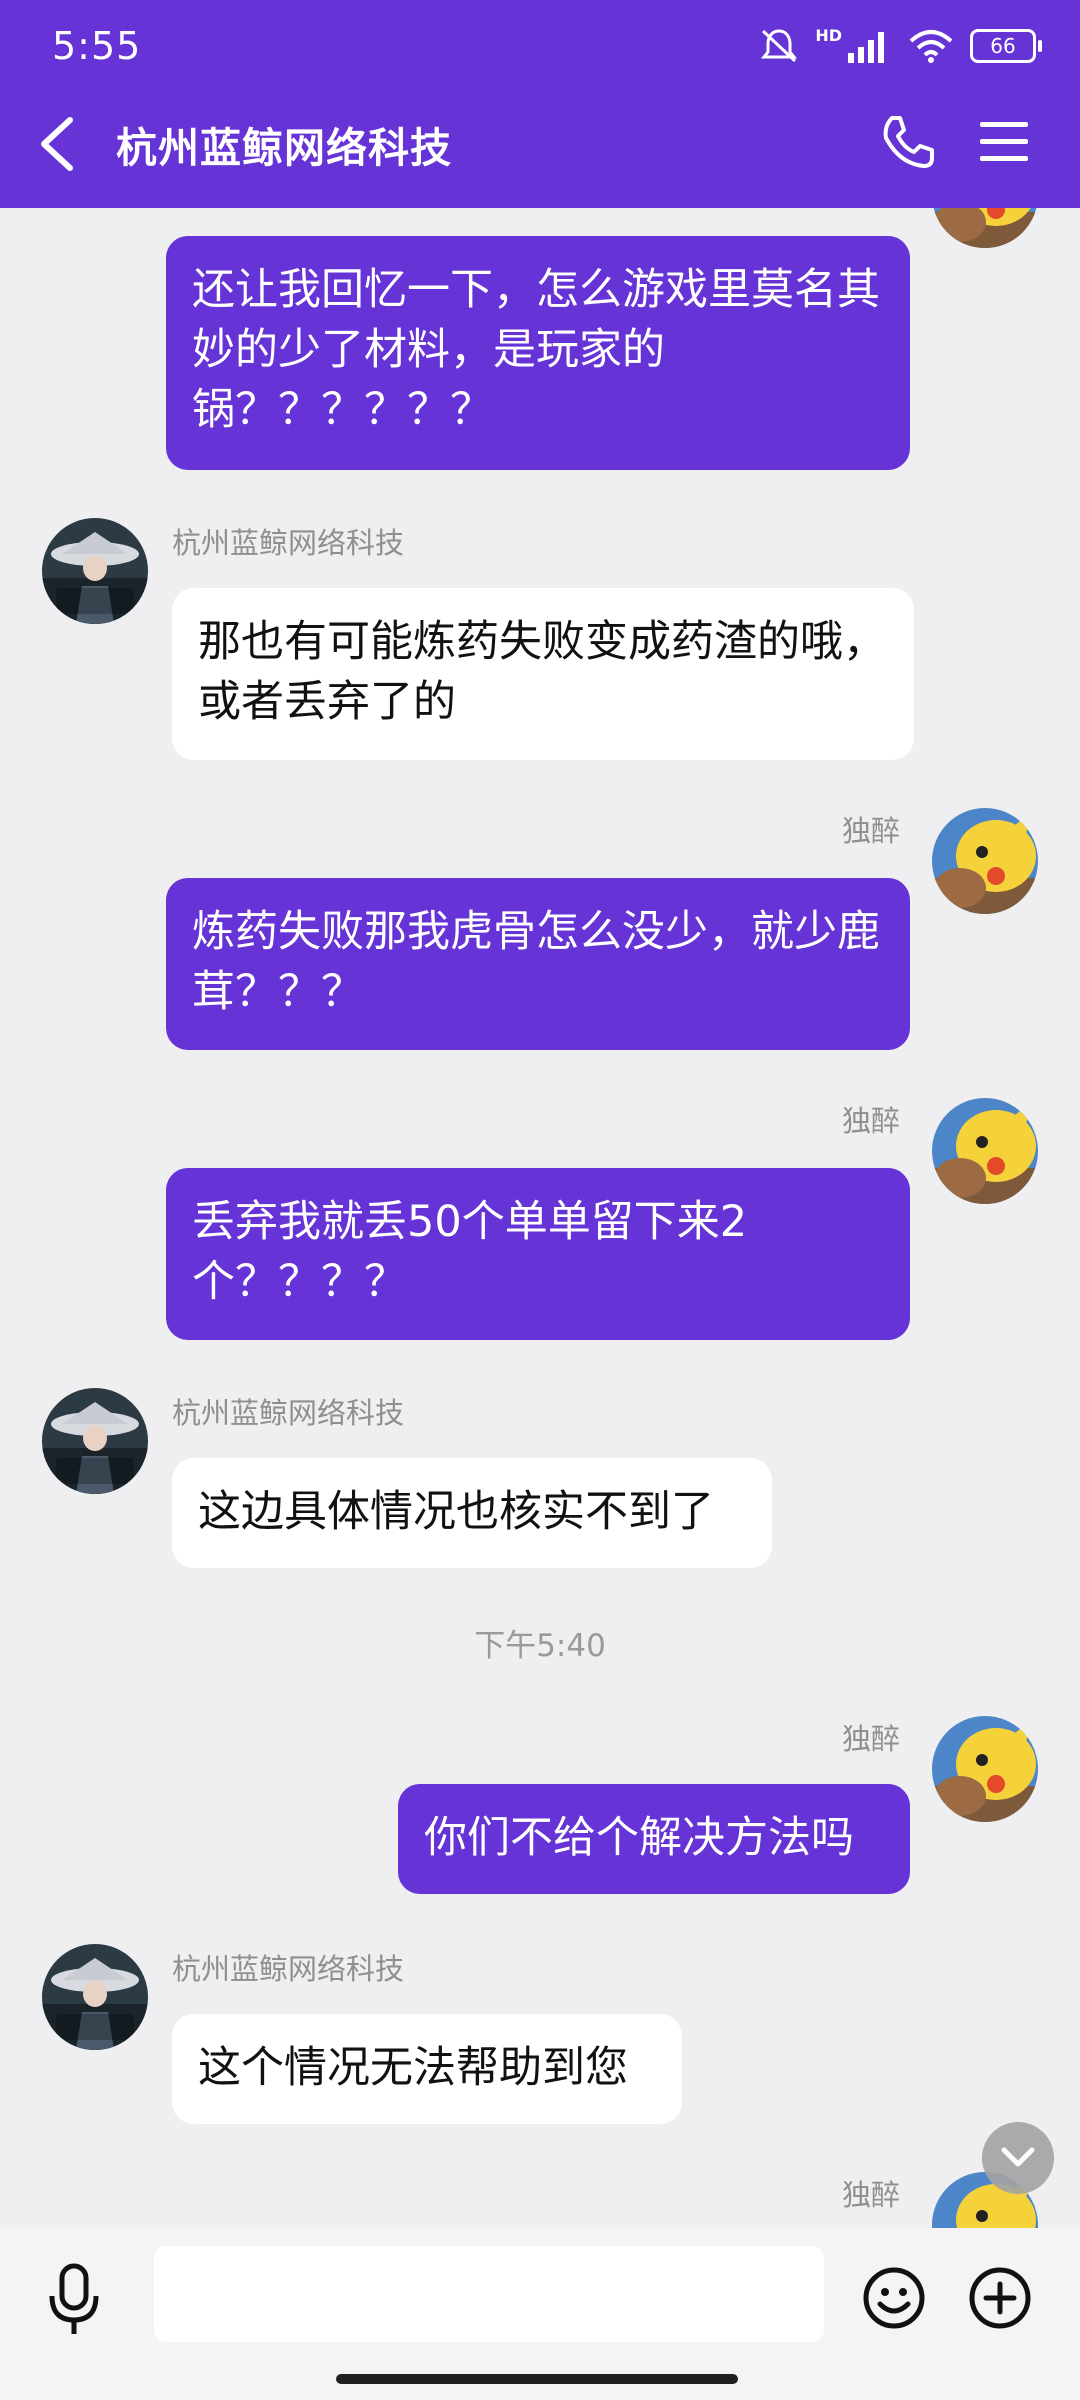 This screenshot has height=2400, width=1080. I want to click on chevron-down-icon, so click(1018, 2157).